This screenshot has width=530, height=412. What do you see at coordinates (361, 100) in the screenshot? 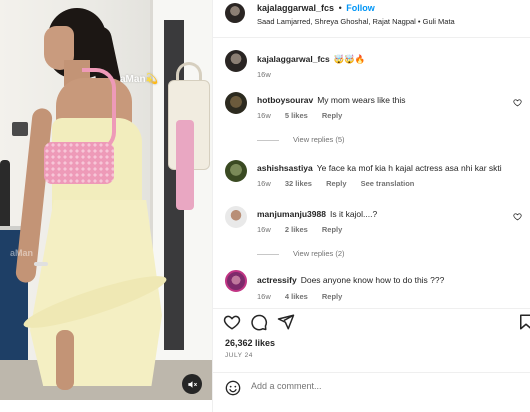
I see `comment-text: My mom wears like this` at bounding box center [361, 100].